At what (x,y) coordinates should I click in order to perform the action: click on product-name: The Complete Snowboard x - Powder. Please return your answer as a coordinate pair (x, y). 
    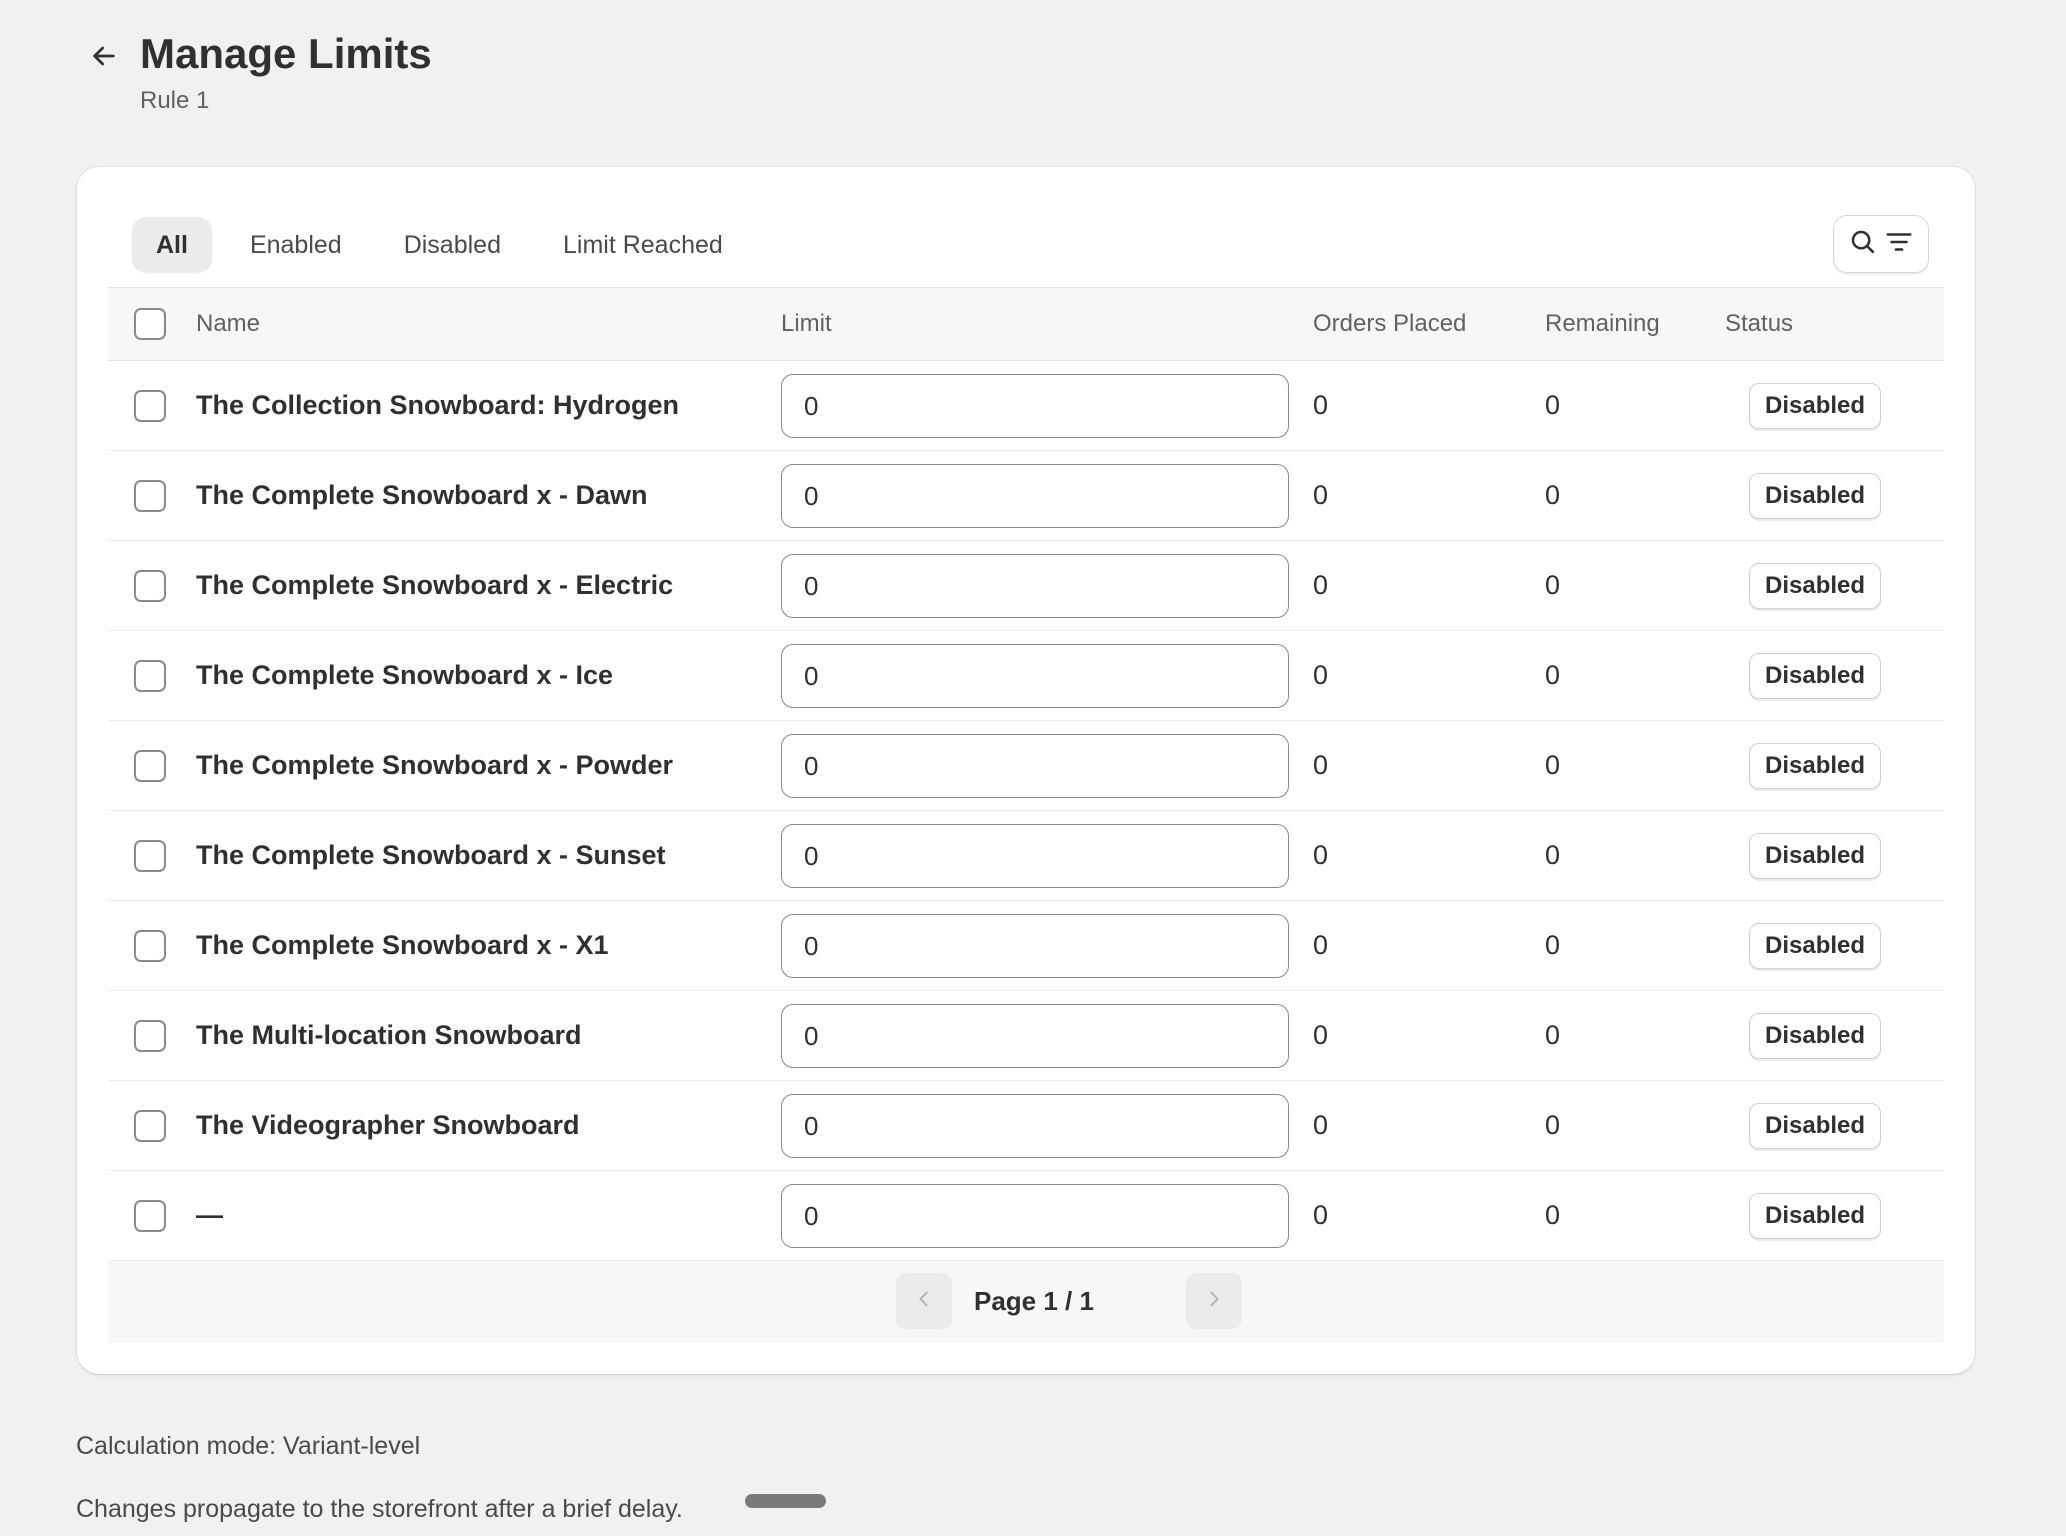
    Looking at the image, I should click on (435, 764).